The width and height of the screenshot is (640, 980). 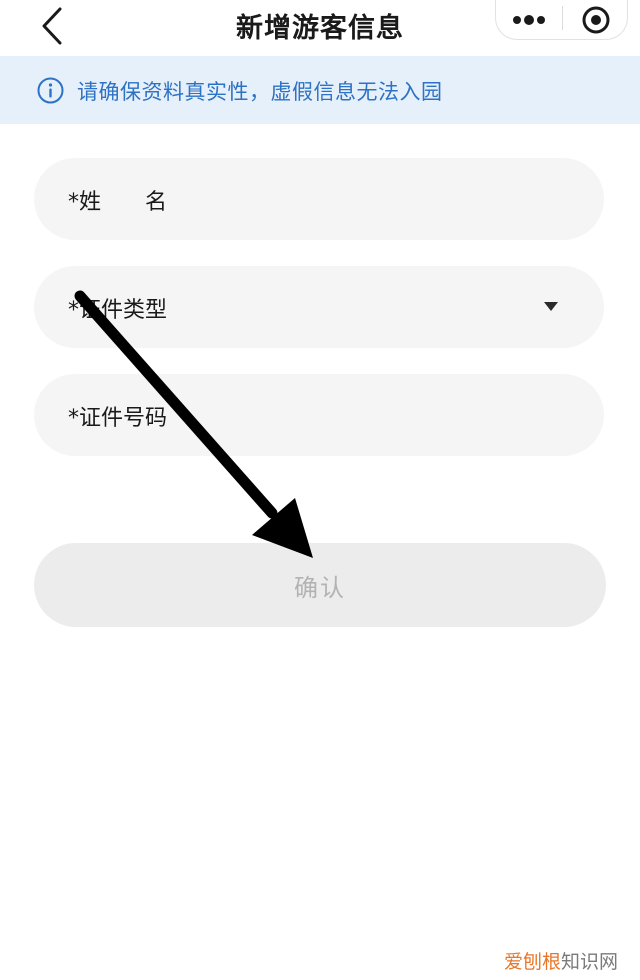 What do you see at coordinates (260, 92) in the screenshot?
I see `notice-text: 请确保资料真实性，虚假信息无法入园` at bounding box center [260, 92].